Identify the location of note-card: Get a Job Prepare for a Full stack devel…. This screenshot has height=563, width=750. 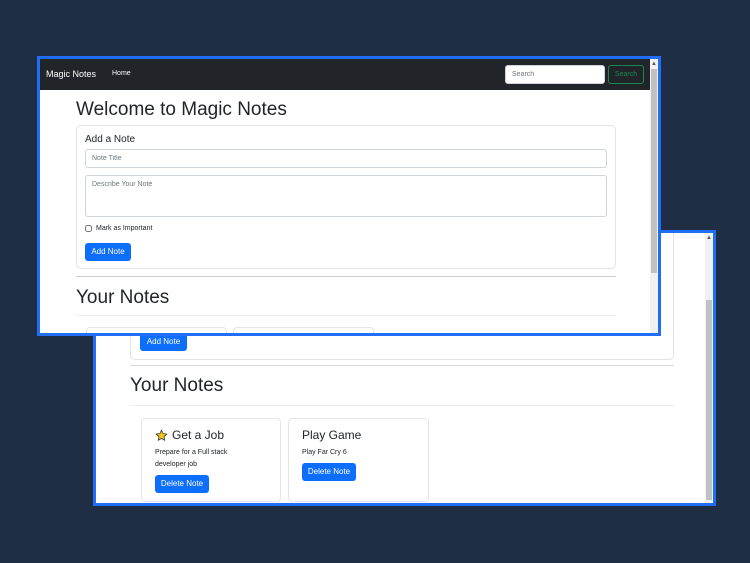
(211, 460).